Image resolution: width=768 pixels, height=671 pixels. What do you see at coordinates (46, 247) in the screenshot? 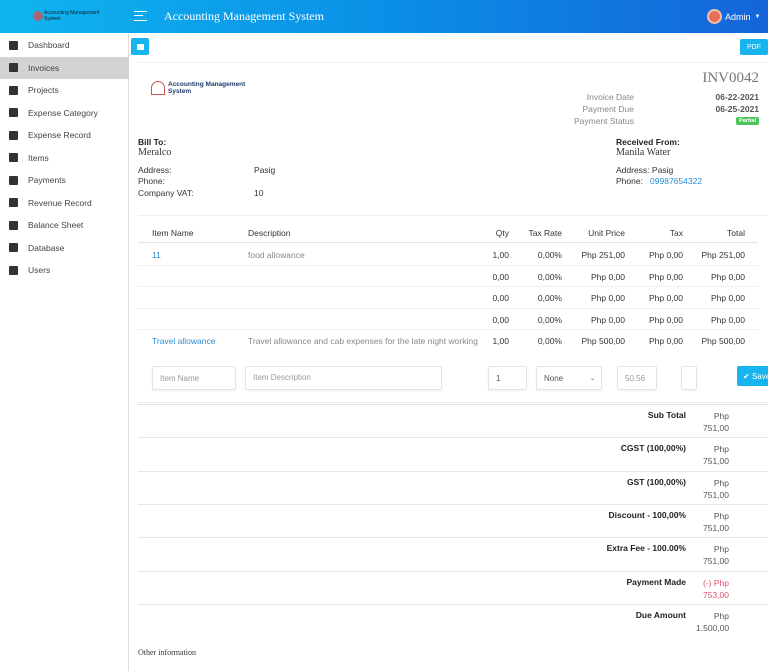
I see `sidebar-item-label: Database` at bounding box center [46, 247].